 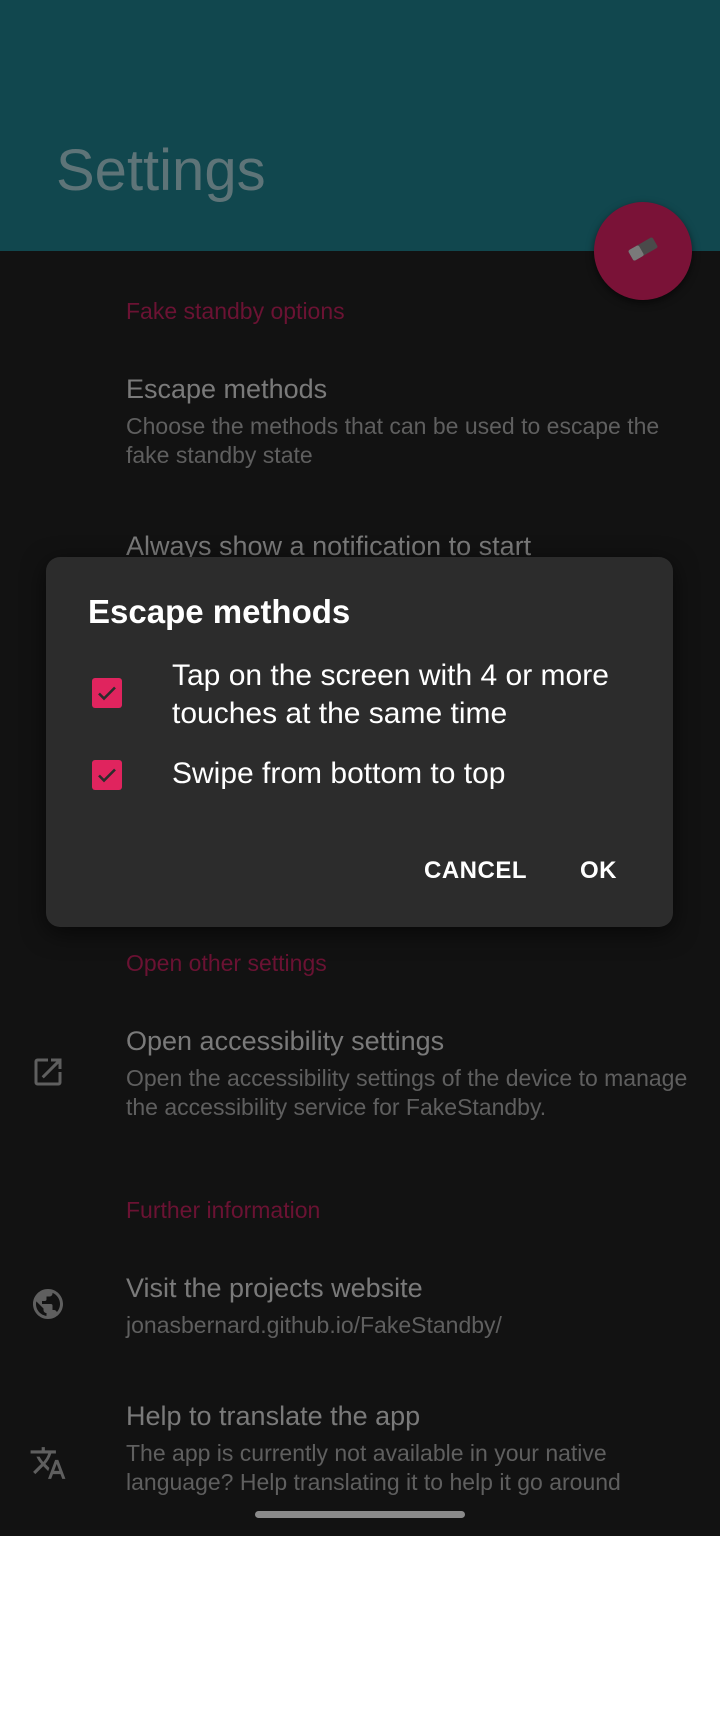 I want to click on gesture-nav-handle, so click(x=360, y=1514).